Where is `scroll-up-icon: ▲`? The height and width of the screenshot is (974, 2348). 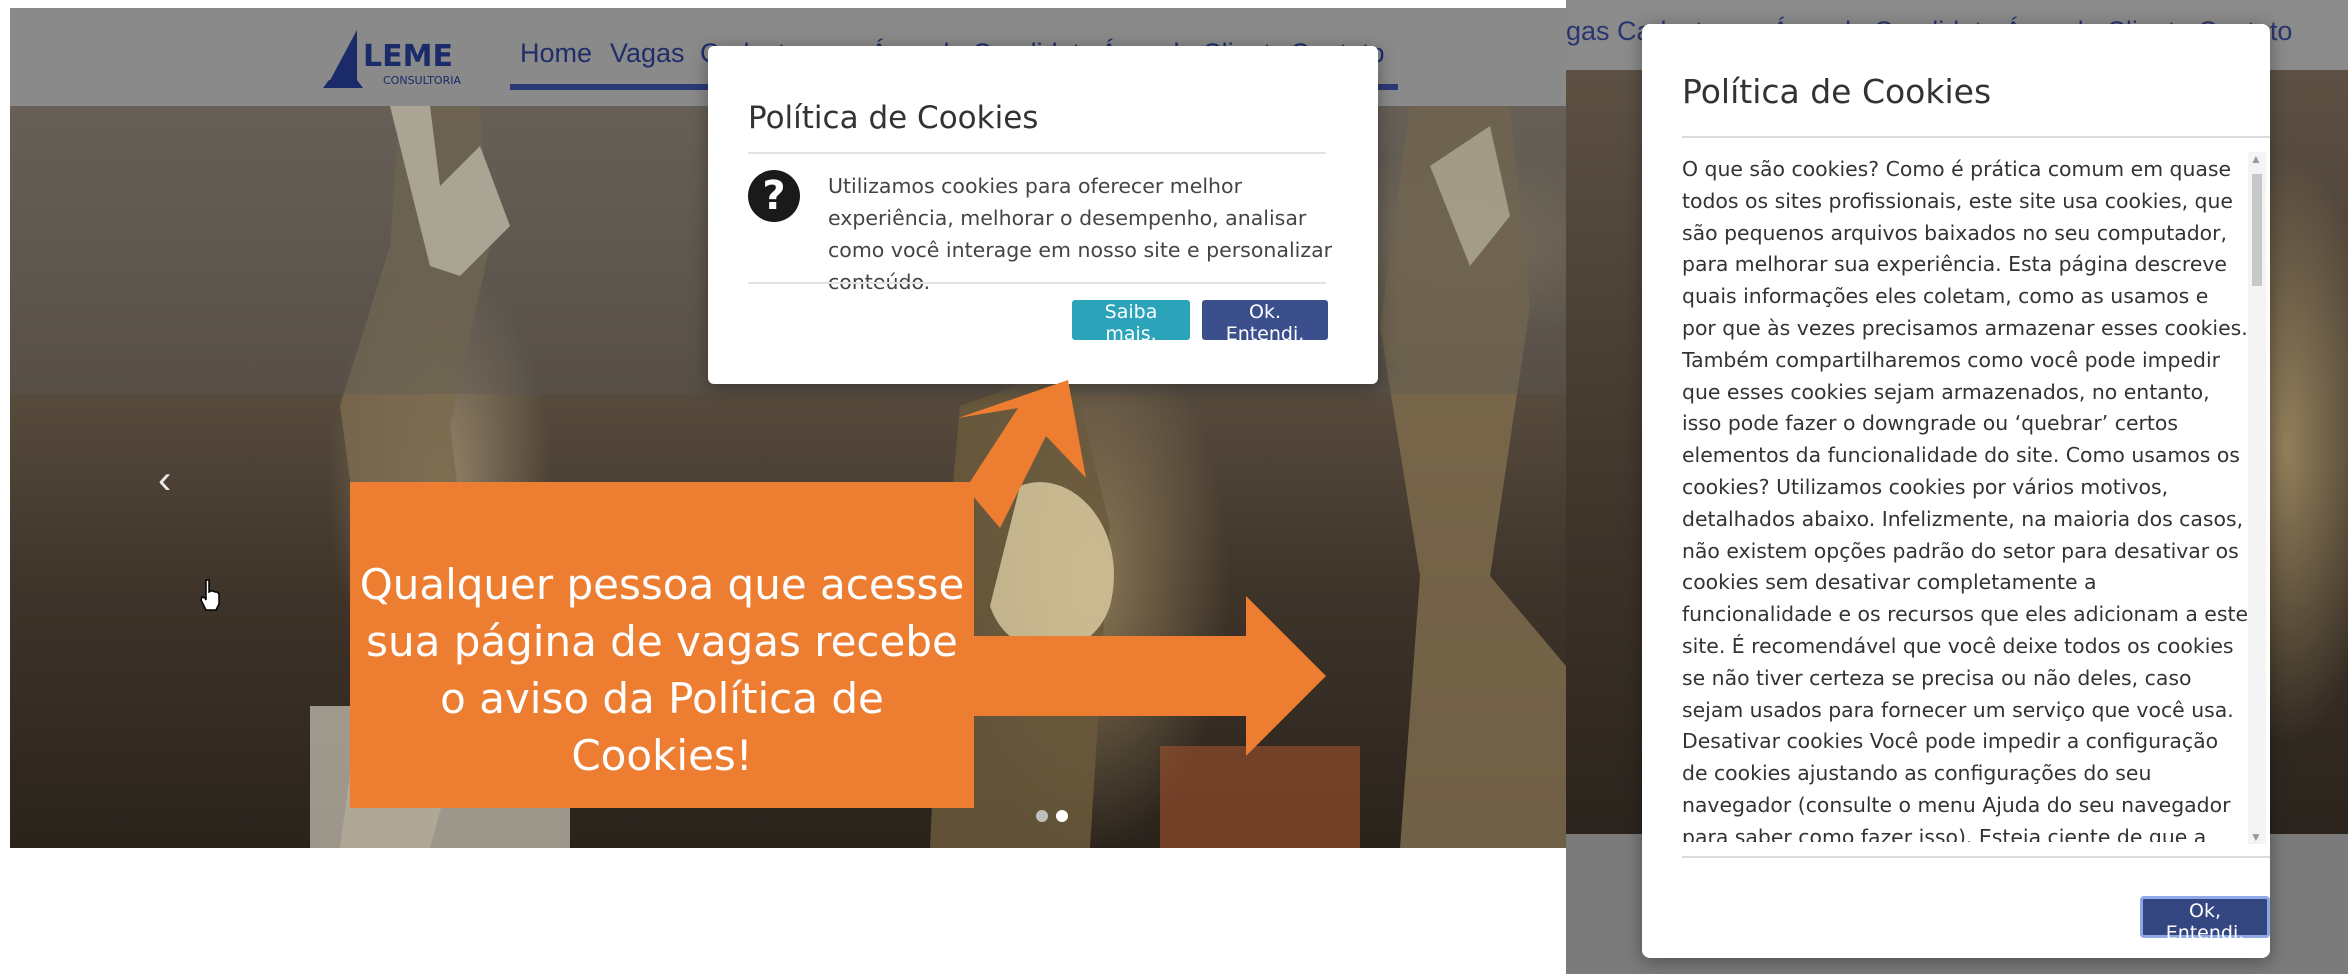
scroll-up-icon: ▲ is located at coordinates (2256, 159).